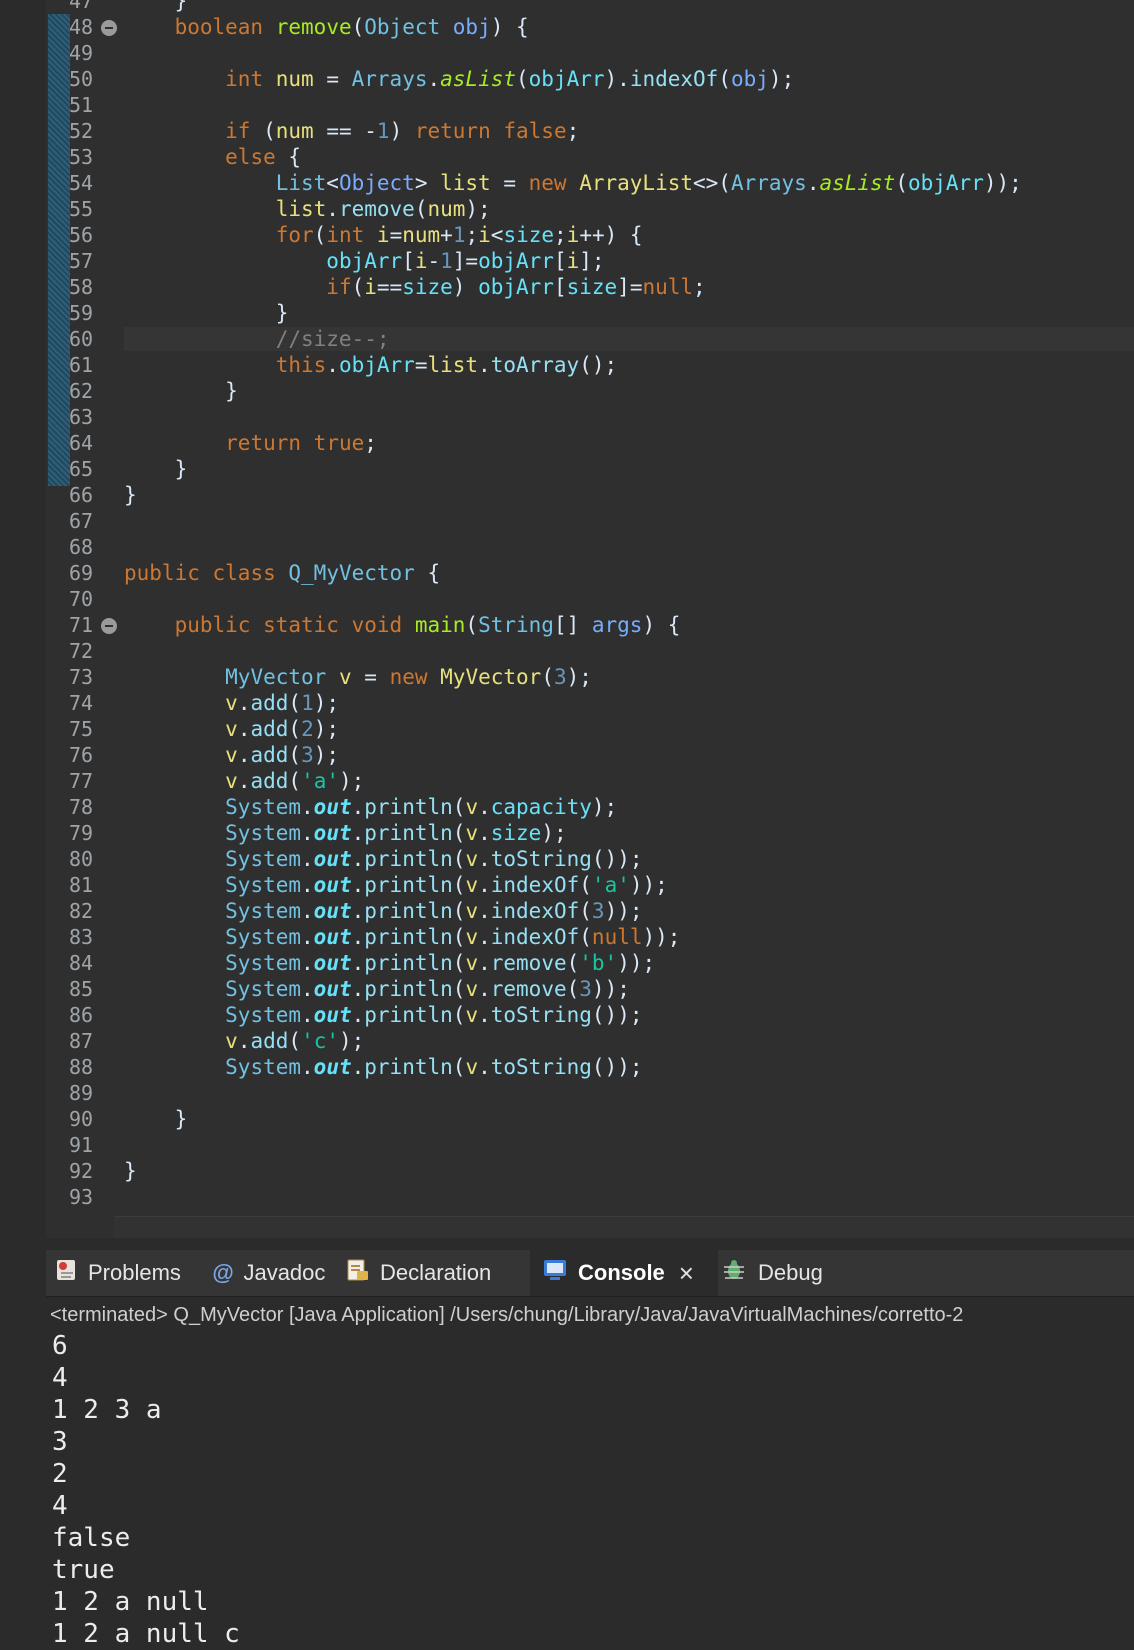  I want to click on code-line: 68, so click(590, 547).